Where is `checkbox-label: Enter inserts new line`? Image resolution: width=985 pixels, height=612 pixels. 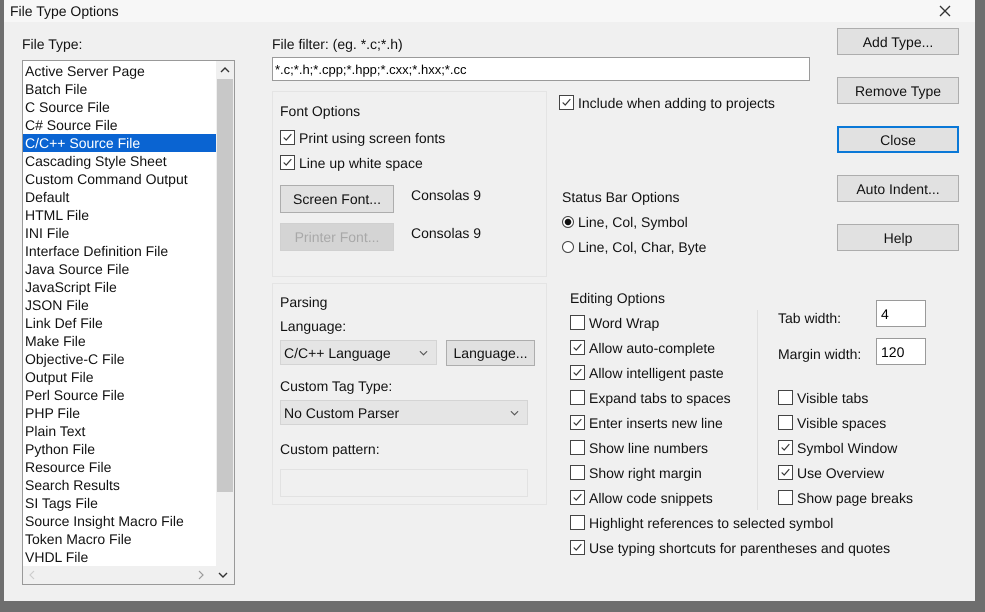 checkbox-label: Enter inserts new line is located at coordinates (656, 422).